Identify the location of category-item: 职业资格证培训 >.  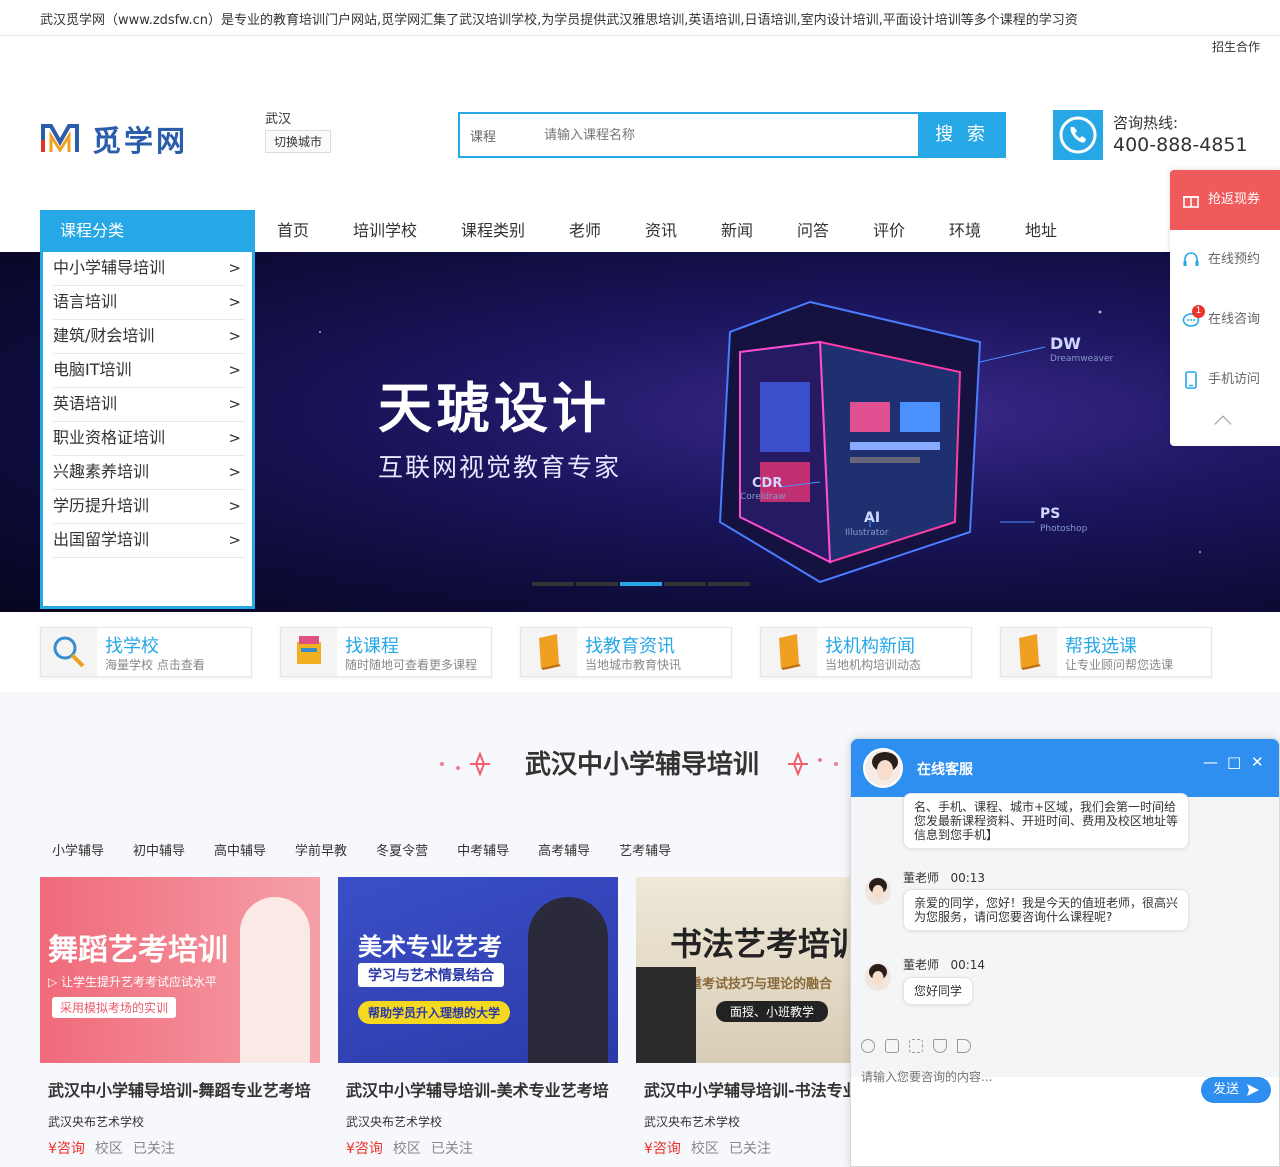
(149, 439).